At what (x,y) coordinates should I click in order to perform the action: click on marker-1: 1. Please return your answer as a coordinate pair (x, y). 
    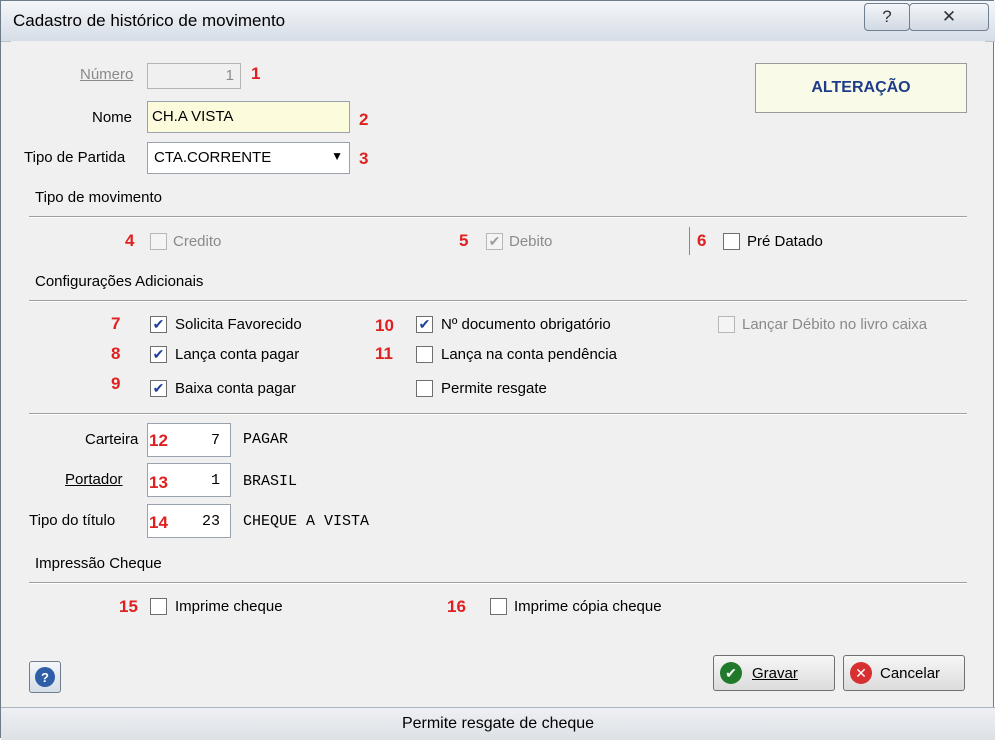
    Looking at the image, I should click on (256, 73).